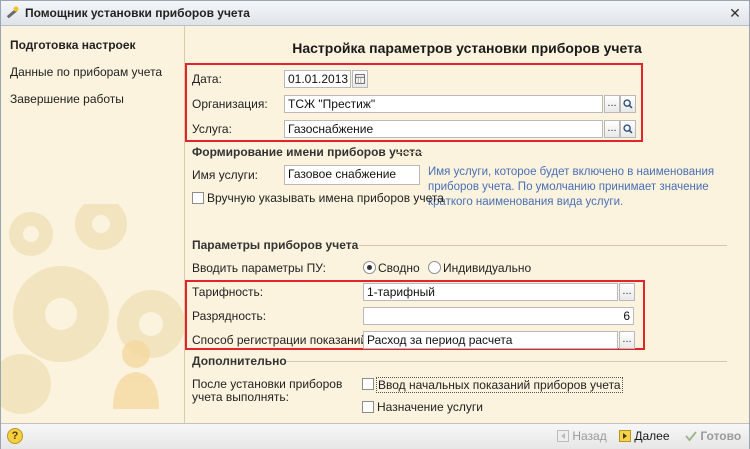 The height and width of the screenshot is (449, 750). I want to click on checkmark-icon, so click(691, 436).